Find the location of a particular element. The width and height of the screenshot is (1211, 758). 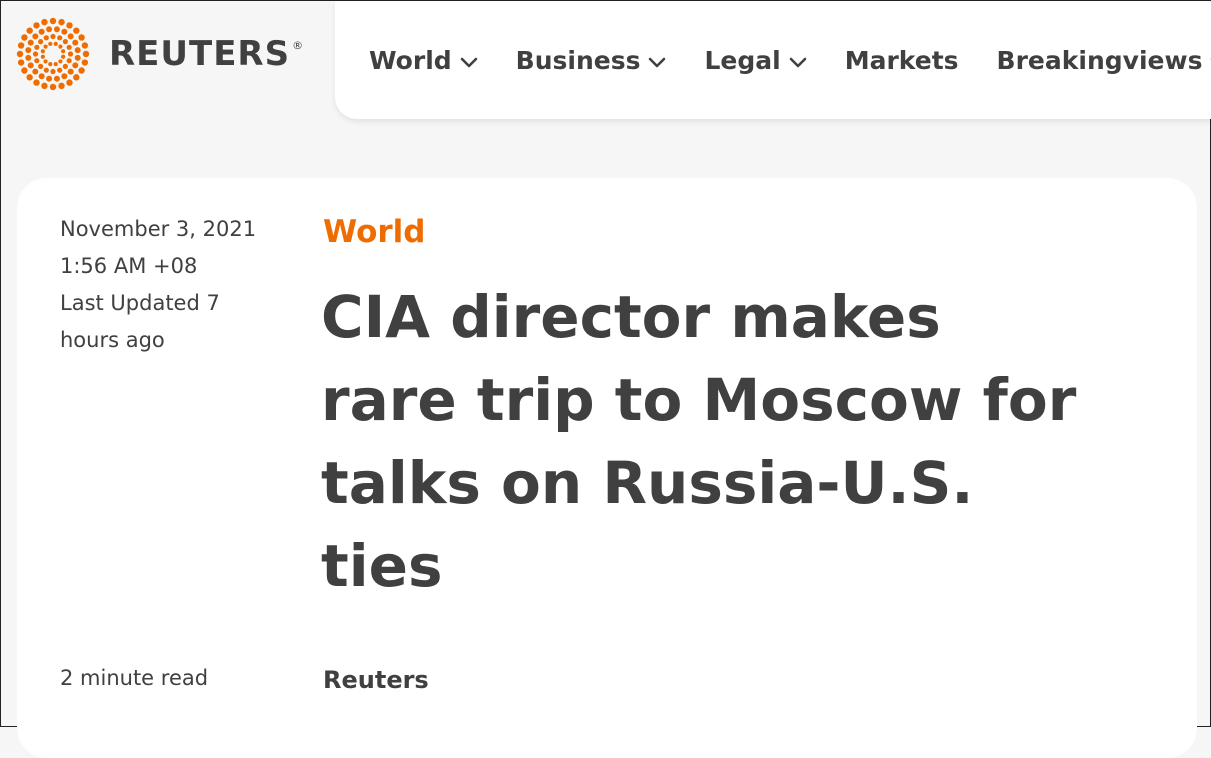

nav-item-markets: Markets is located at coordinates (902, 60).